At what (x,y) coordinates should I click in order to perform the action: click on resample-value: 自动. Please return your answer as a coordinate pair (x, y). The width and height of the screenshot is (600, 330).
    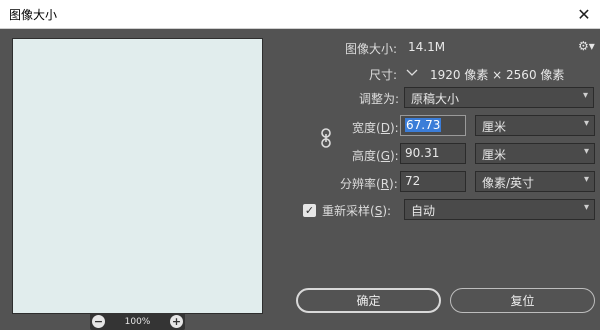
    Looking at the image, I should click on (423, 211).